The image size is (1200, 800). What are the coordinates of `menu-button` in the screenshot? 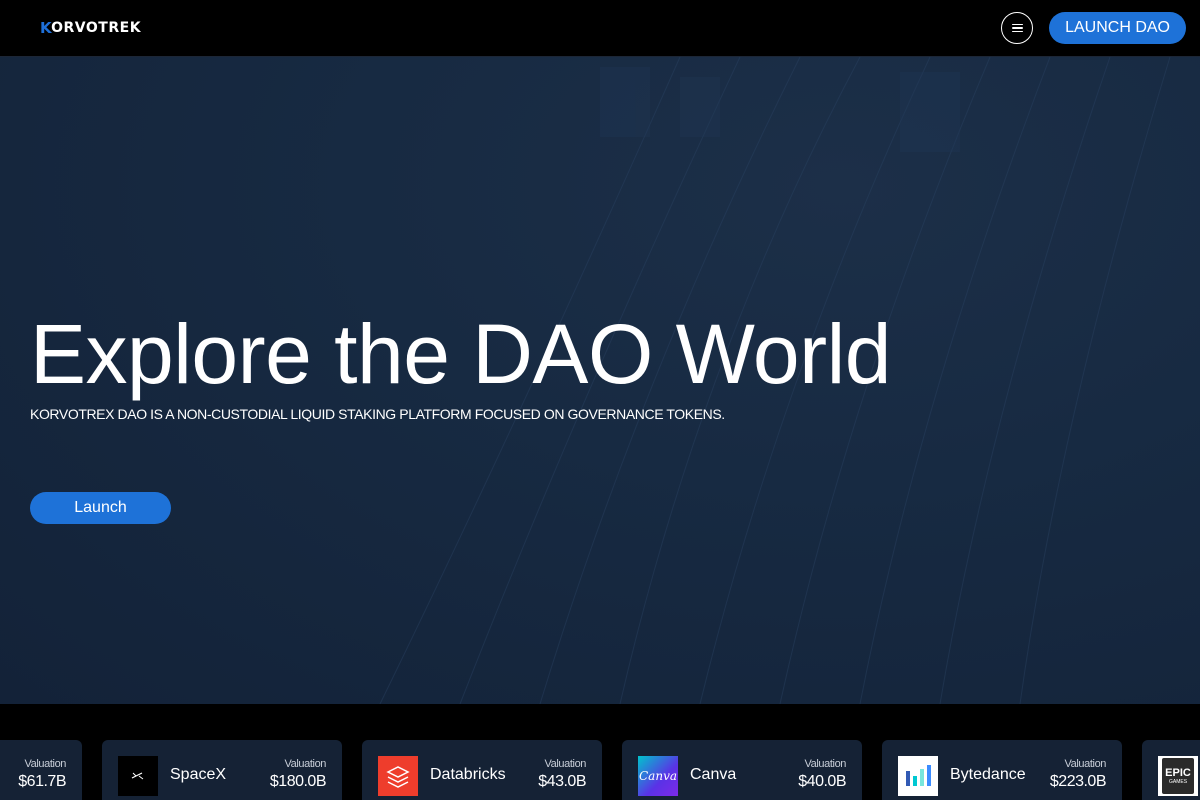 It's located at (1017, 28).